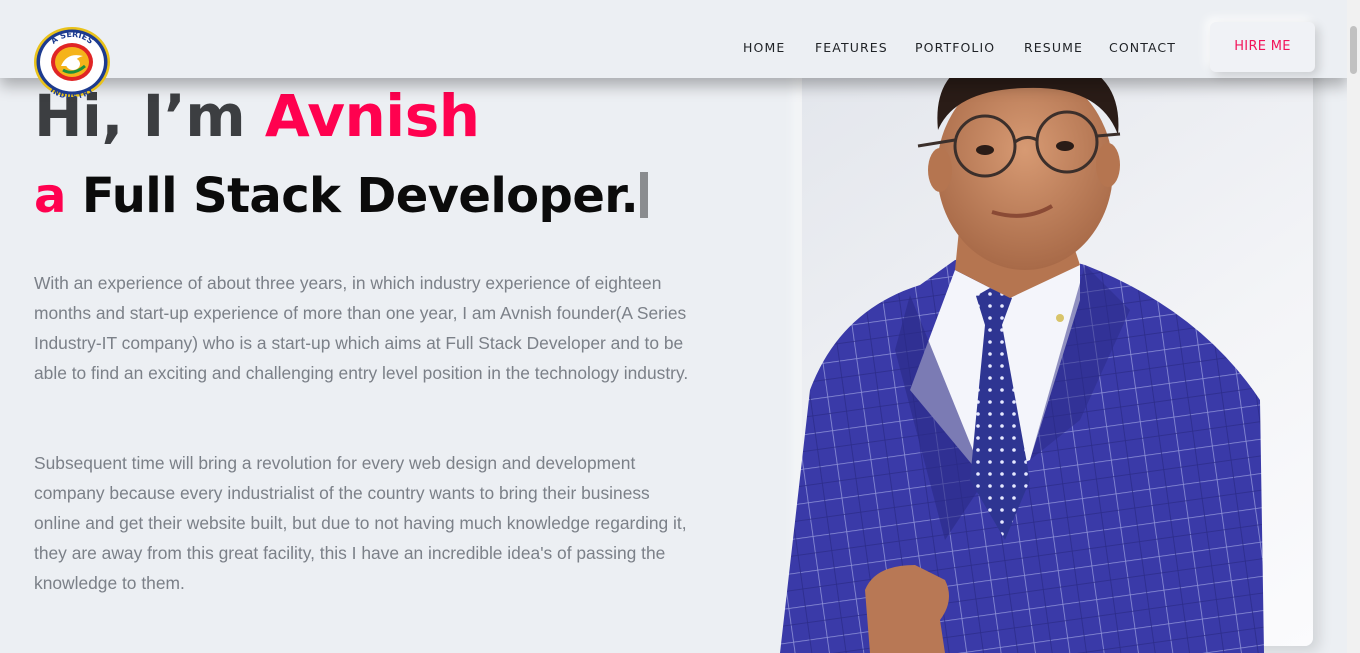 Image resolution: width=1360 pixels, height=653 pixels. I want to click on nav-portfolio: PORTFOLIO, so click(955, 47).